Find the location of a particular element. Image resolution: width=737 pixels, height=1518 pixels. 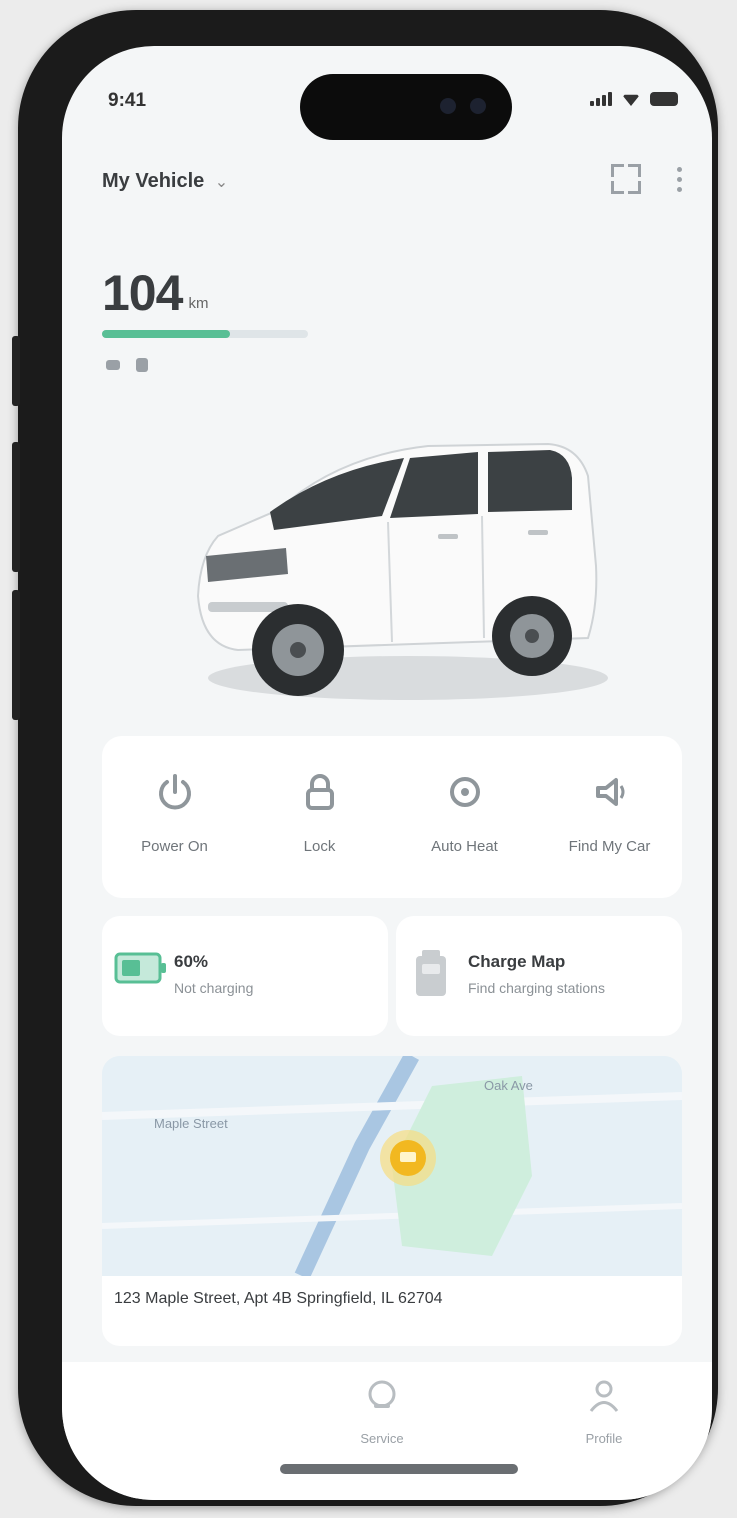

status-icons is located at coordinates (634, 99).